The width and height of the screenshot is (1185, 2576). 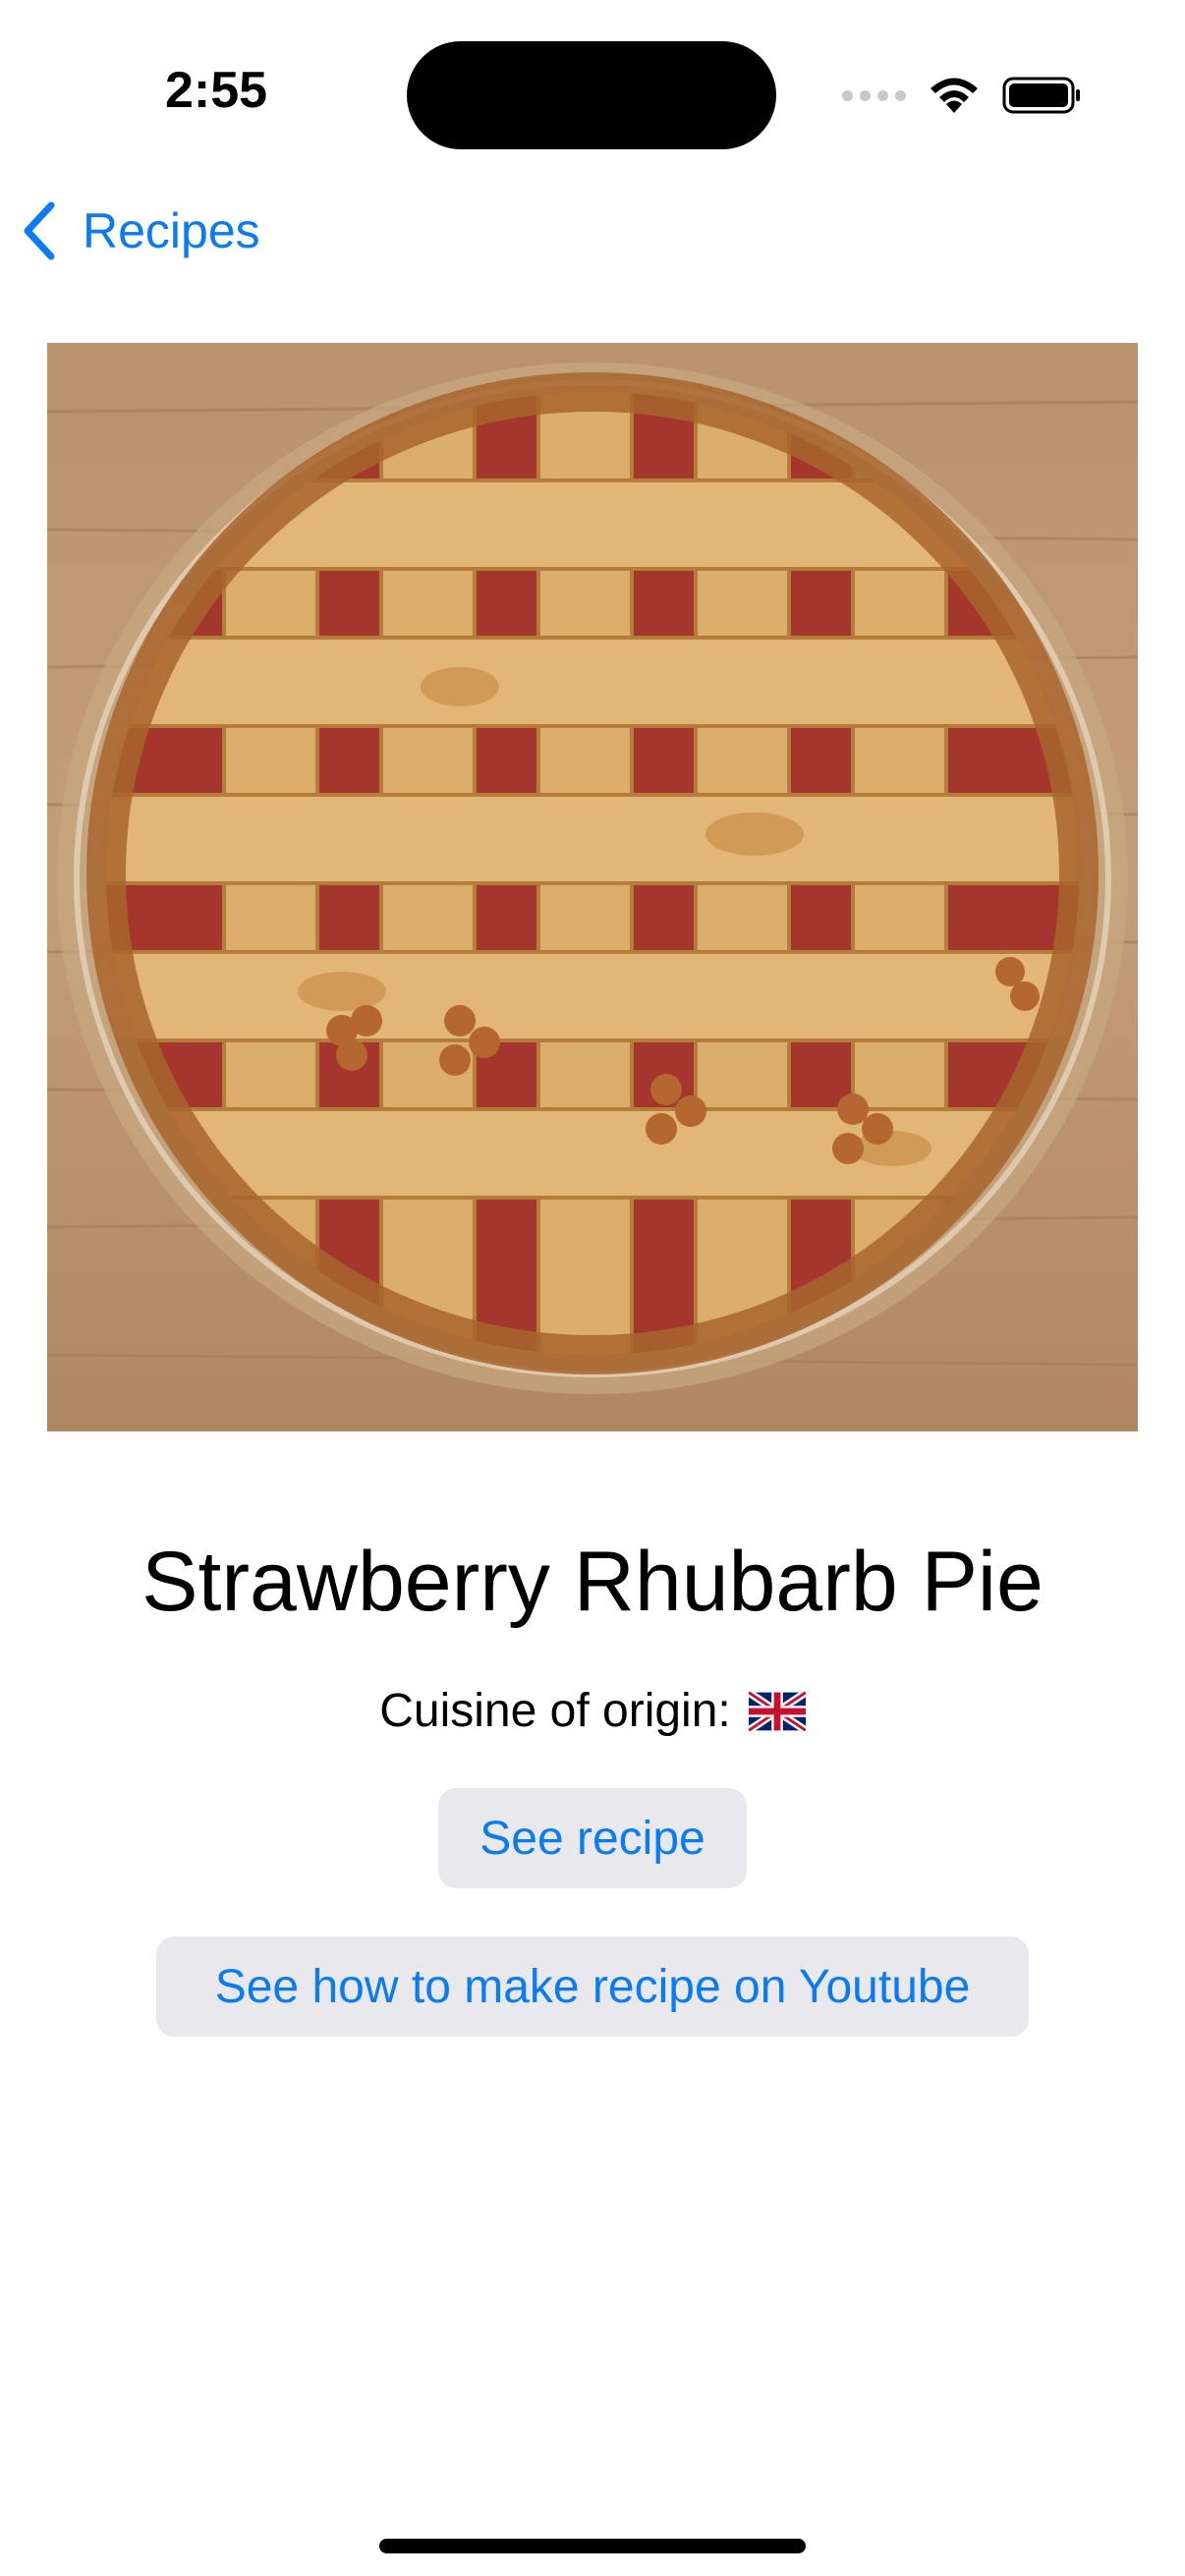 What do you see at coordinates (555, 1711) in the screenshot?
I see `cuisine-label: Cuisine of origin:` at bounding box center [555, 1711].